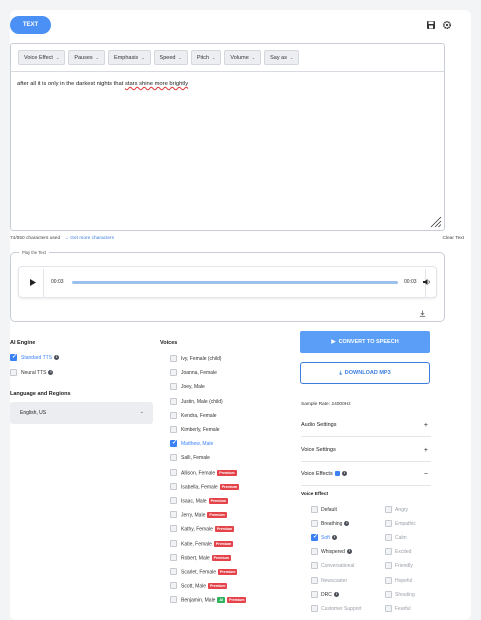 This screenshot has width=481, height=620. Describe the element at coordinates (365, 342) in the screenshot. I see `convert-button: ▶ CONVERT TO SPEECH` at that location.